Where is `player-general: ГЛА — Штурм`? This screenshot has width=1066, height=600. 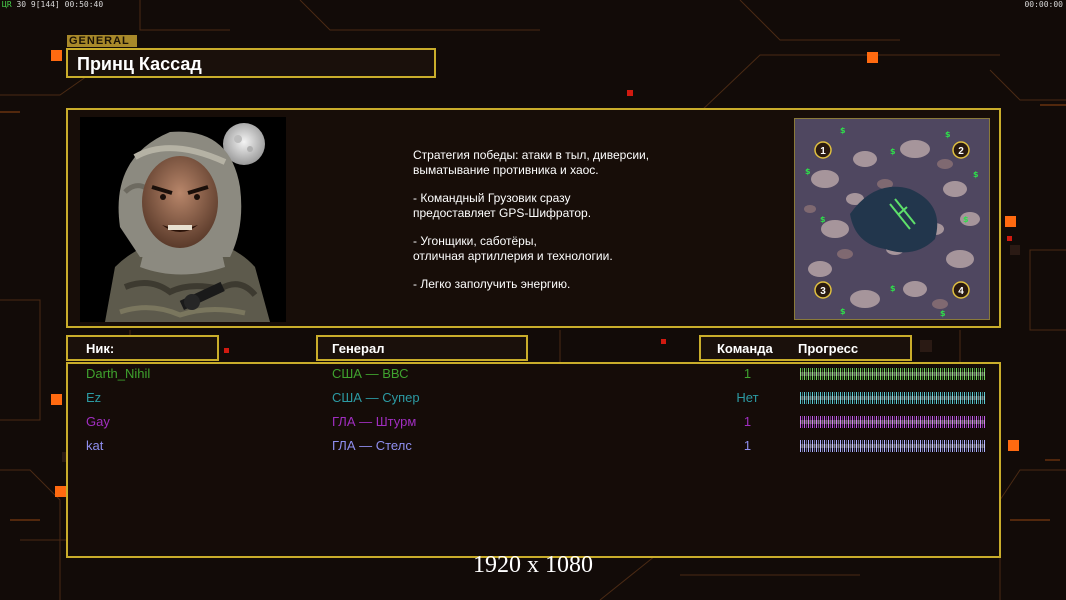
player-general: ГЛА — Штурм is located at coordinates (374, 421).